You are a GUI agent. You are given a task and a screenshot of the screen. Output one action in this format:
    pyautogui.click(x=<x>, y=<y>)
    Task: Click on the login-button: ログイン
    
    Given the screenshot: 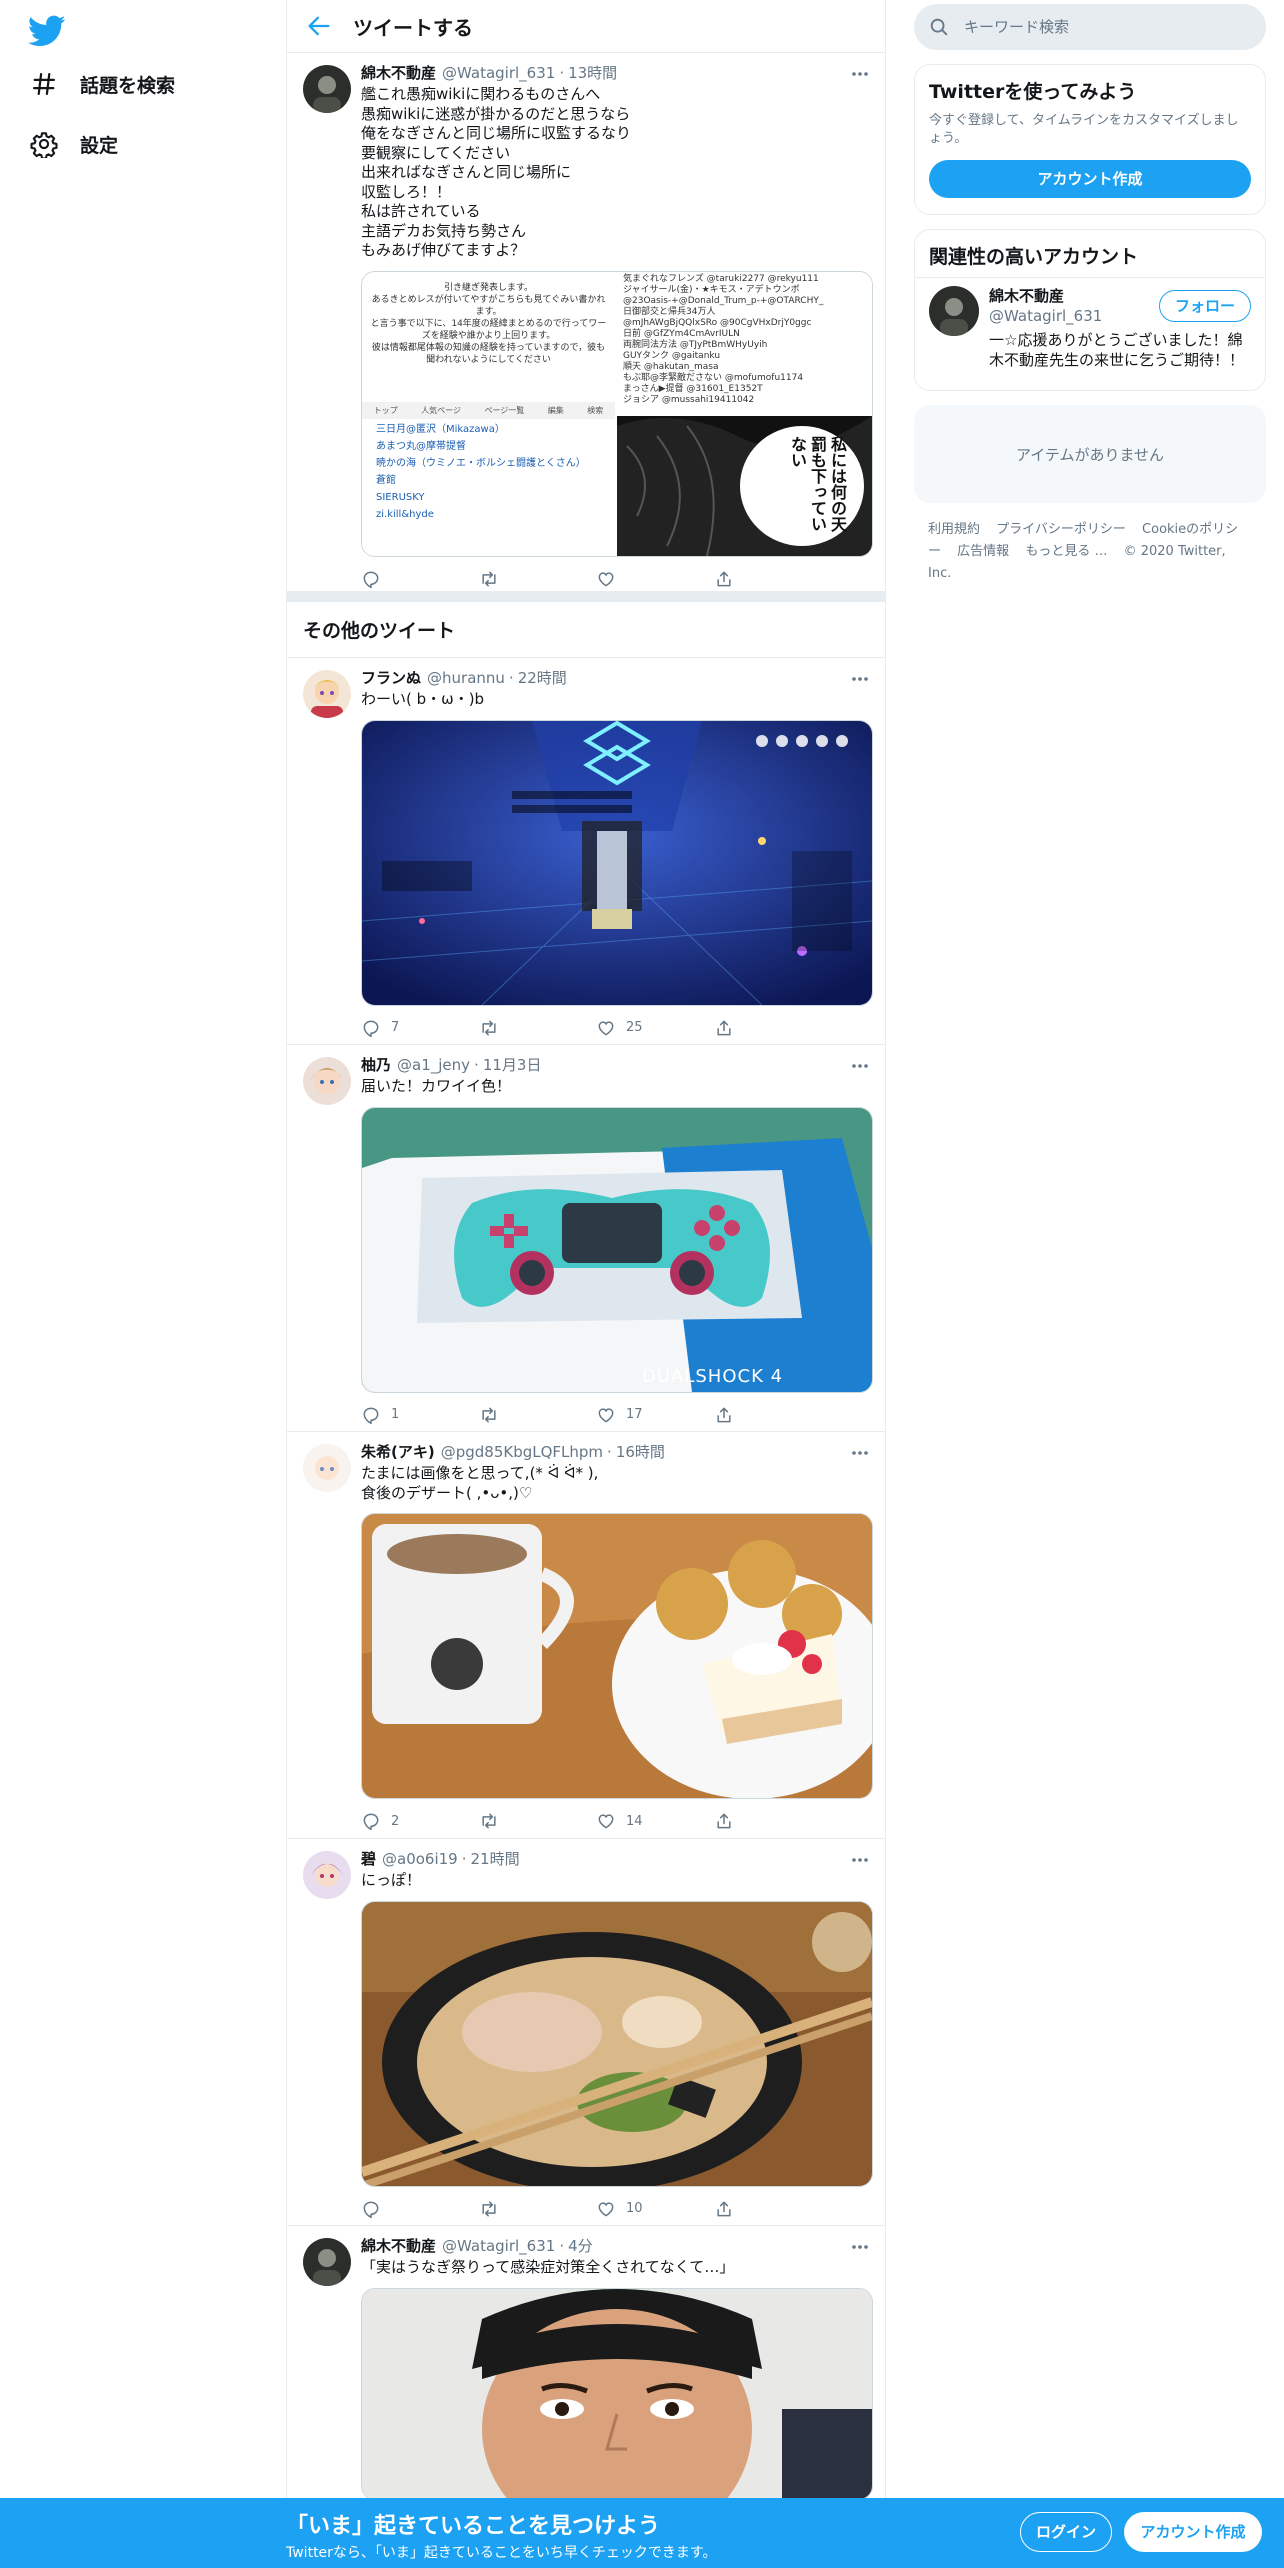 What is the action you would take?
    pyautogui.click(x=1066, y=2532)
    